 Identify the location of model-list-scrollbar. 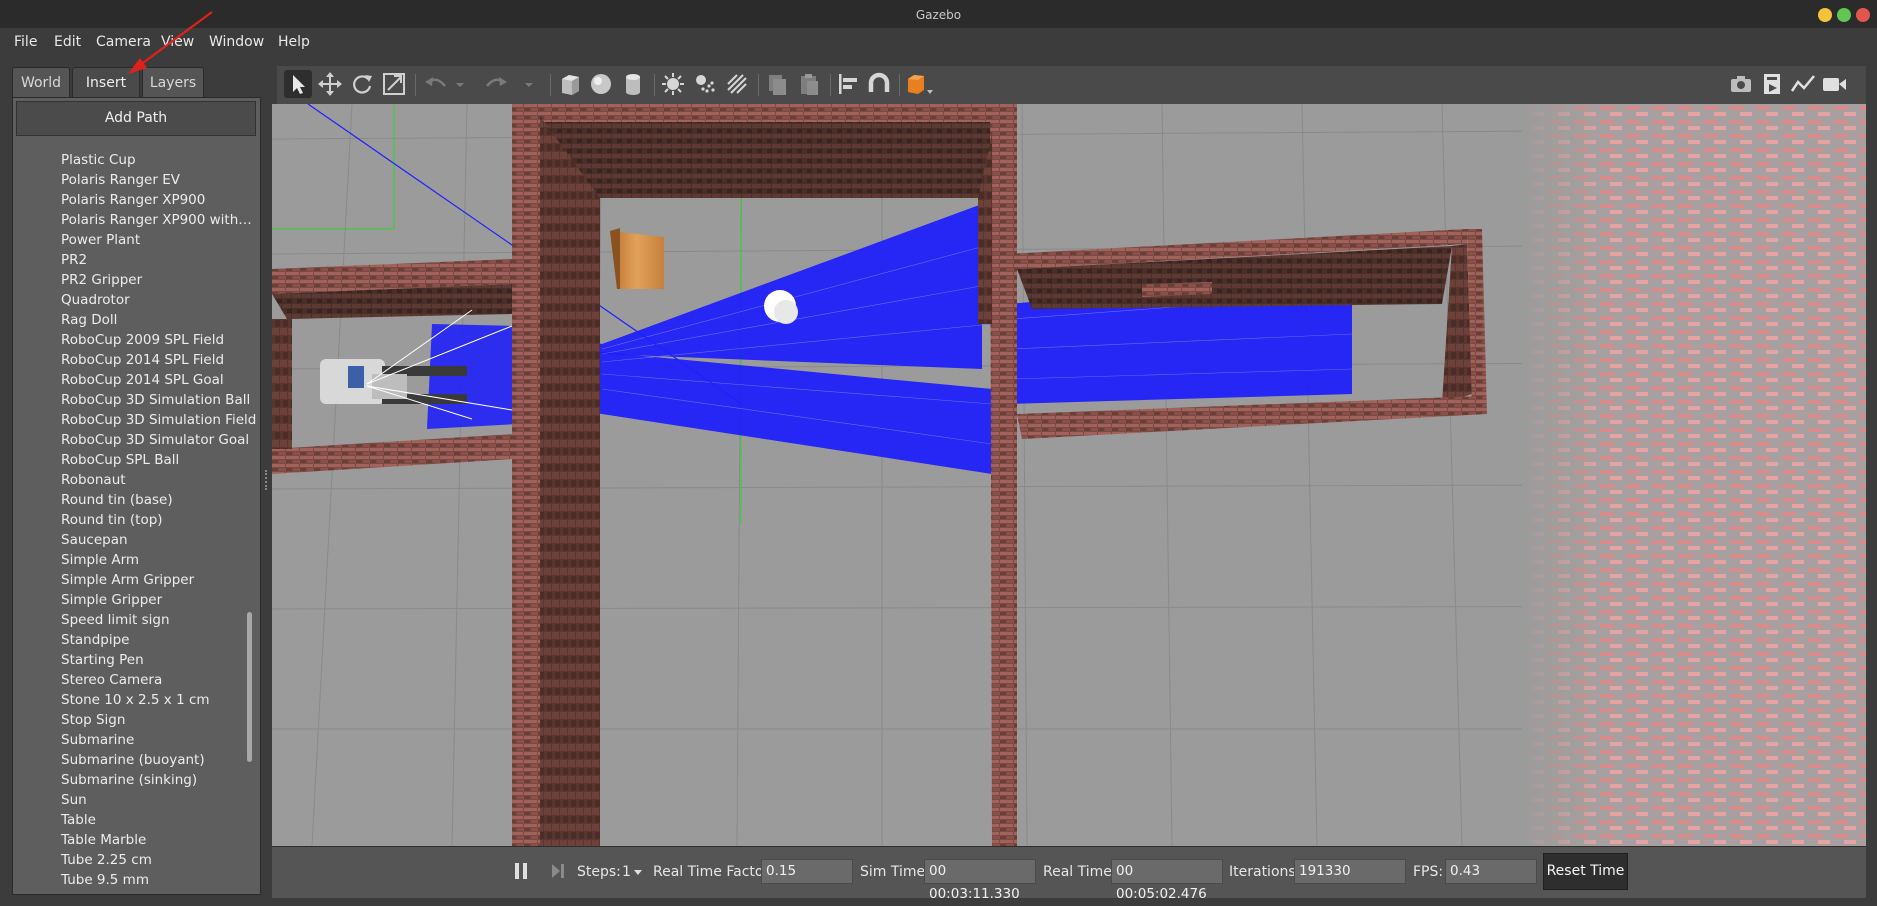
(250, 515).